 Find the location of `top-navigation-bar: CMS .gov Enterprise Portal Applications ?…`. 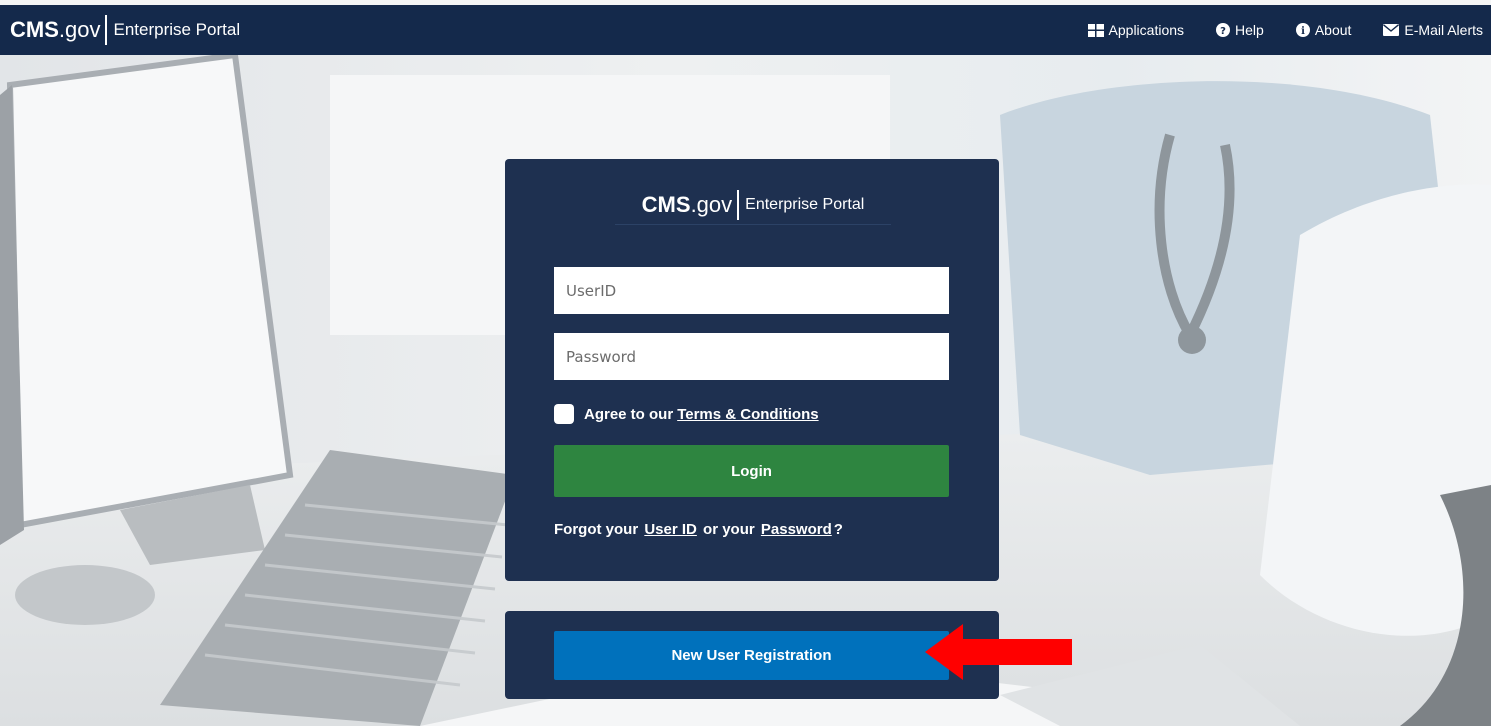

top-navigation-bar: CMS .gov Enterprise Portal Applications ?… is located at coordinates (745, 30).